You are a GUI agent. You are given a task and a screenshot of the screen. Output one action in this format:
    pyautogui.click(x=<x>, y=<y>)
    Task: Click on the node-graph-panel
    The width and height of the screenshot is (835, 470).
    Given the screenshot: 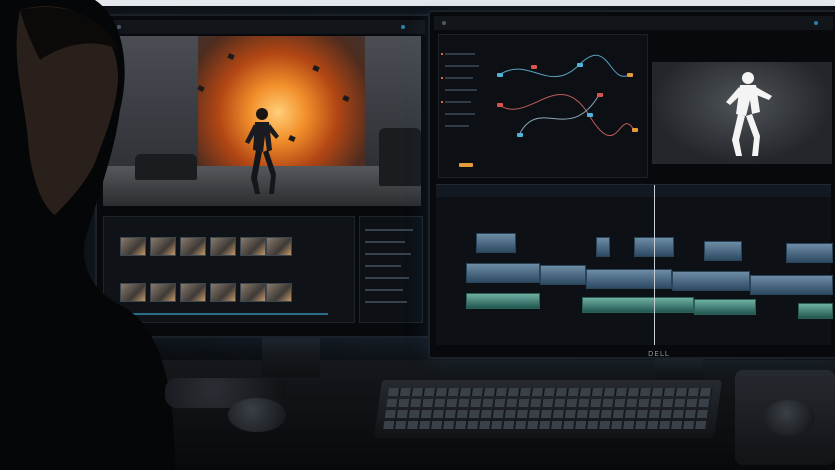 What is the action you would take?
    pyautogui.click(x=543, y=106)
    